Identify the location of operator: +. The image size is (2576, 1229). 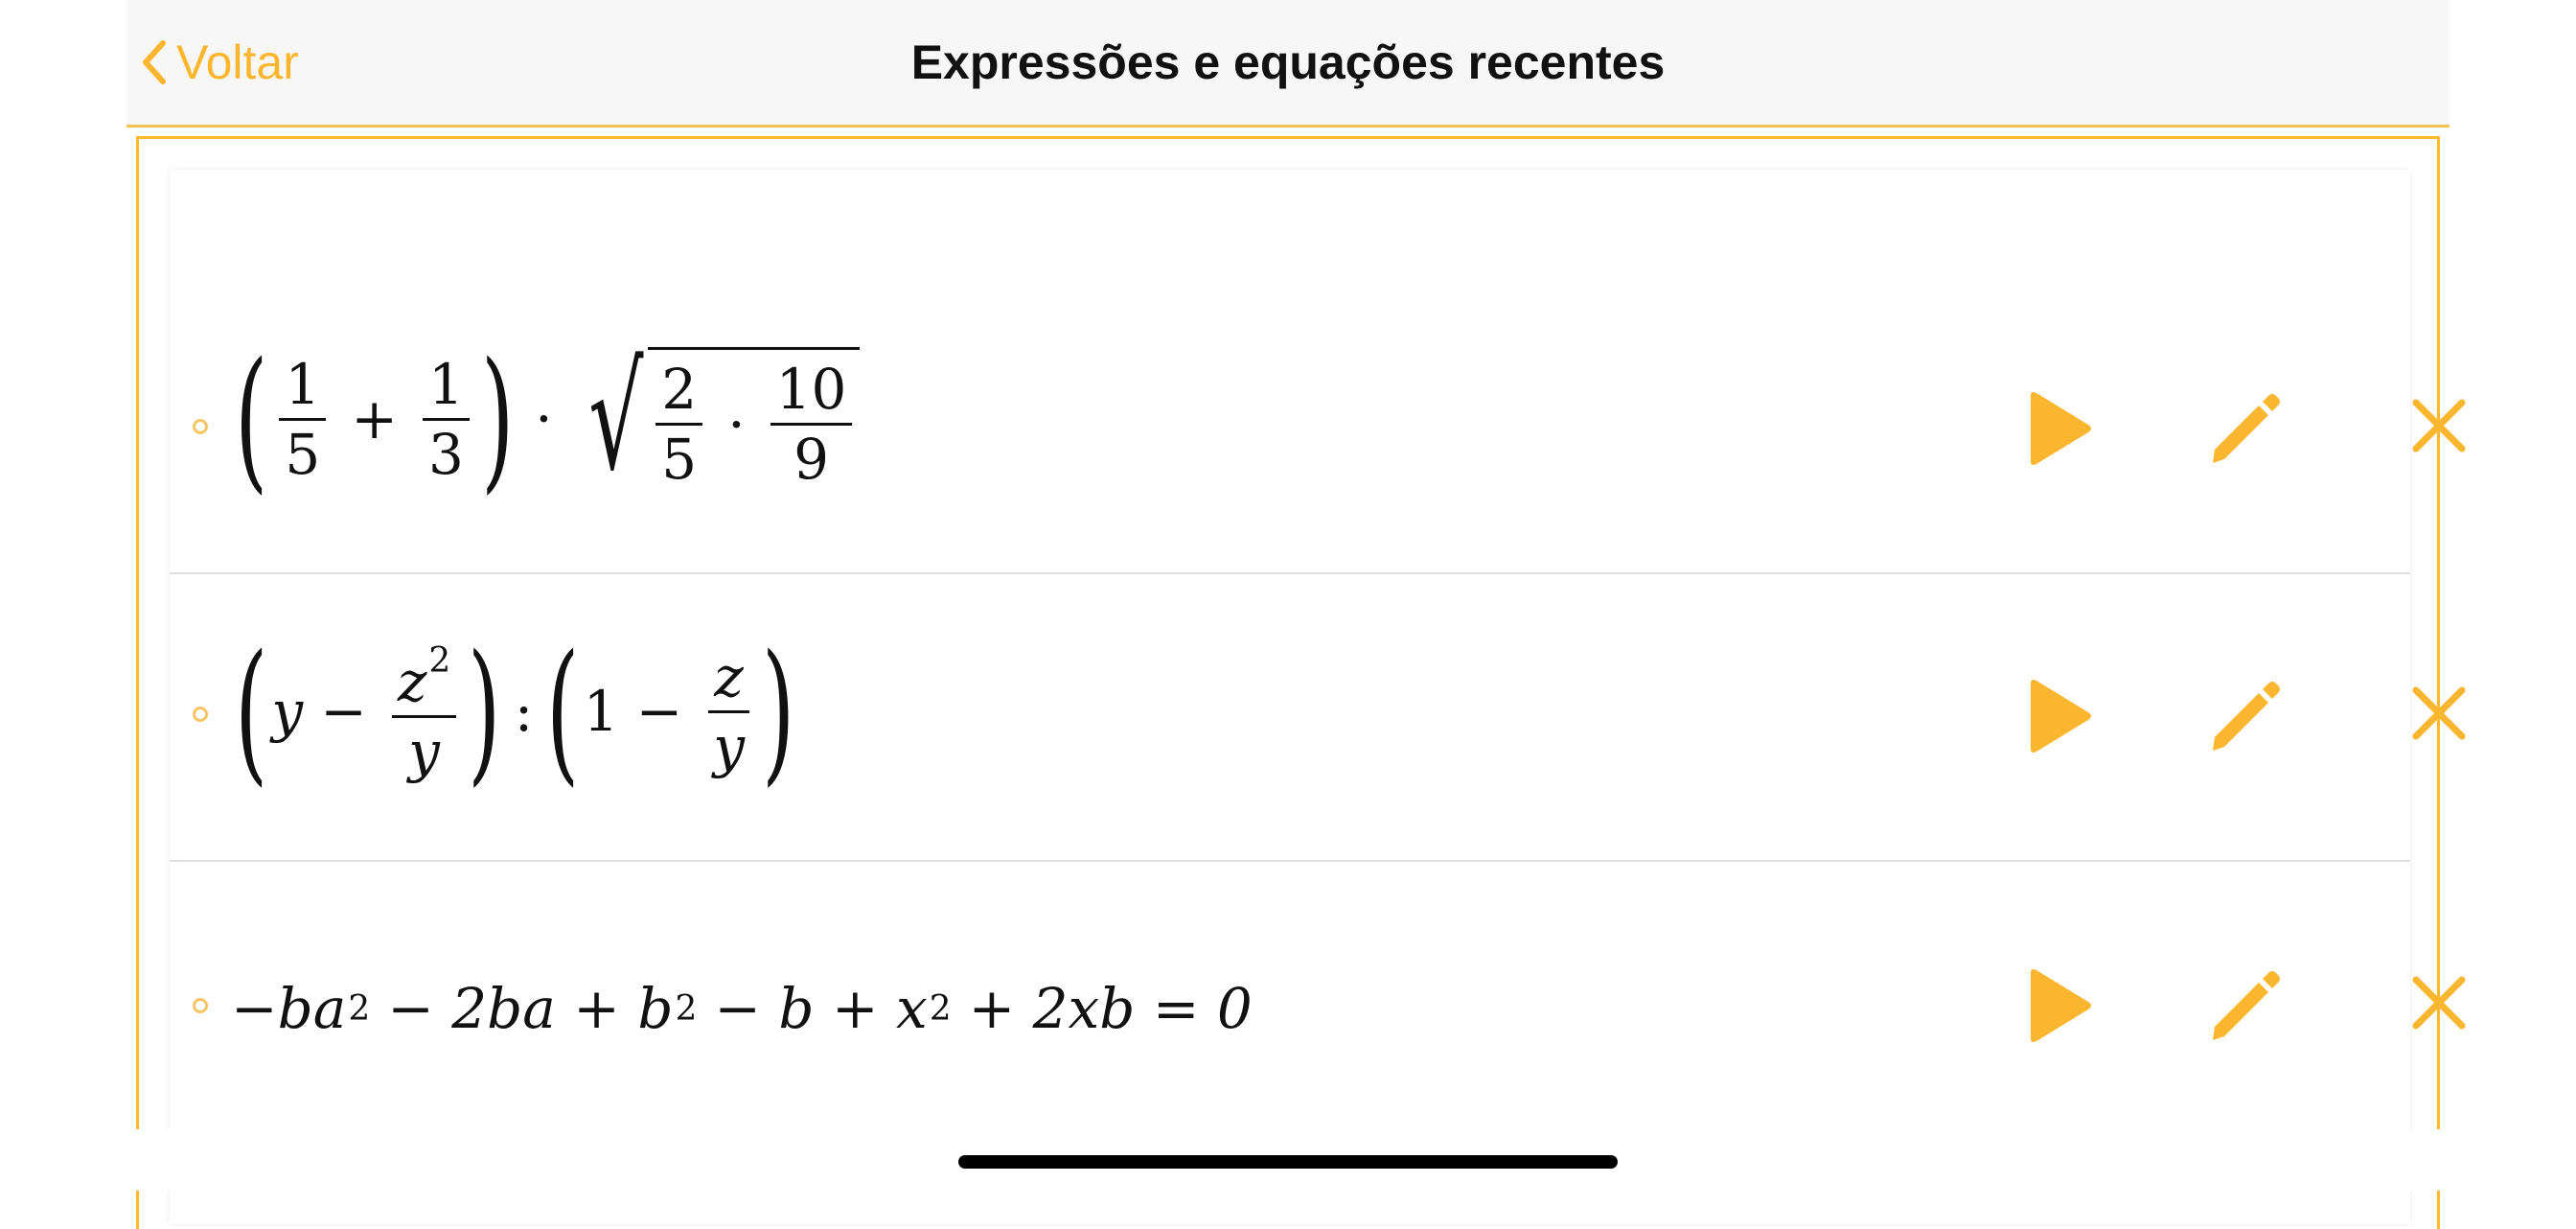
(374, 419).